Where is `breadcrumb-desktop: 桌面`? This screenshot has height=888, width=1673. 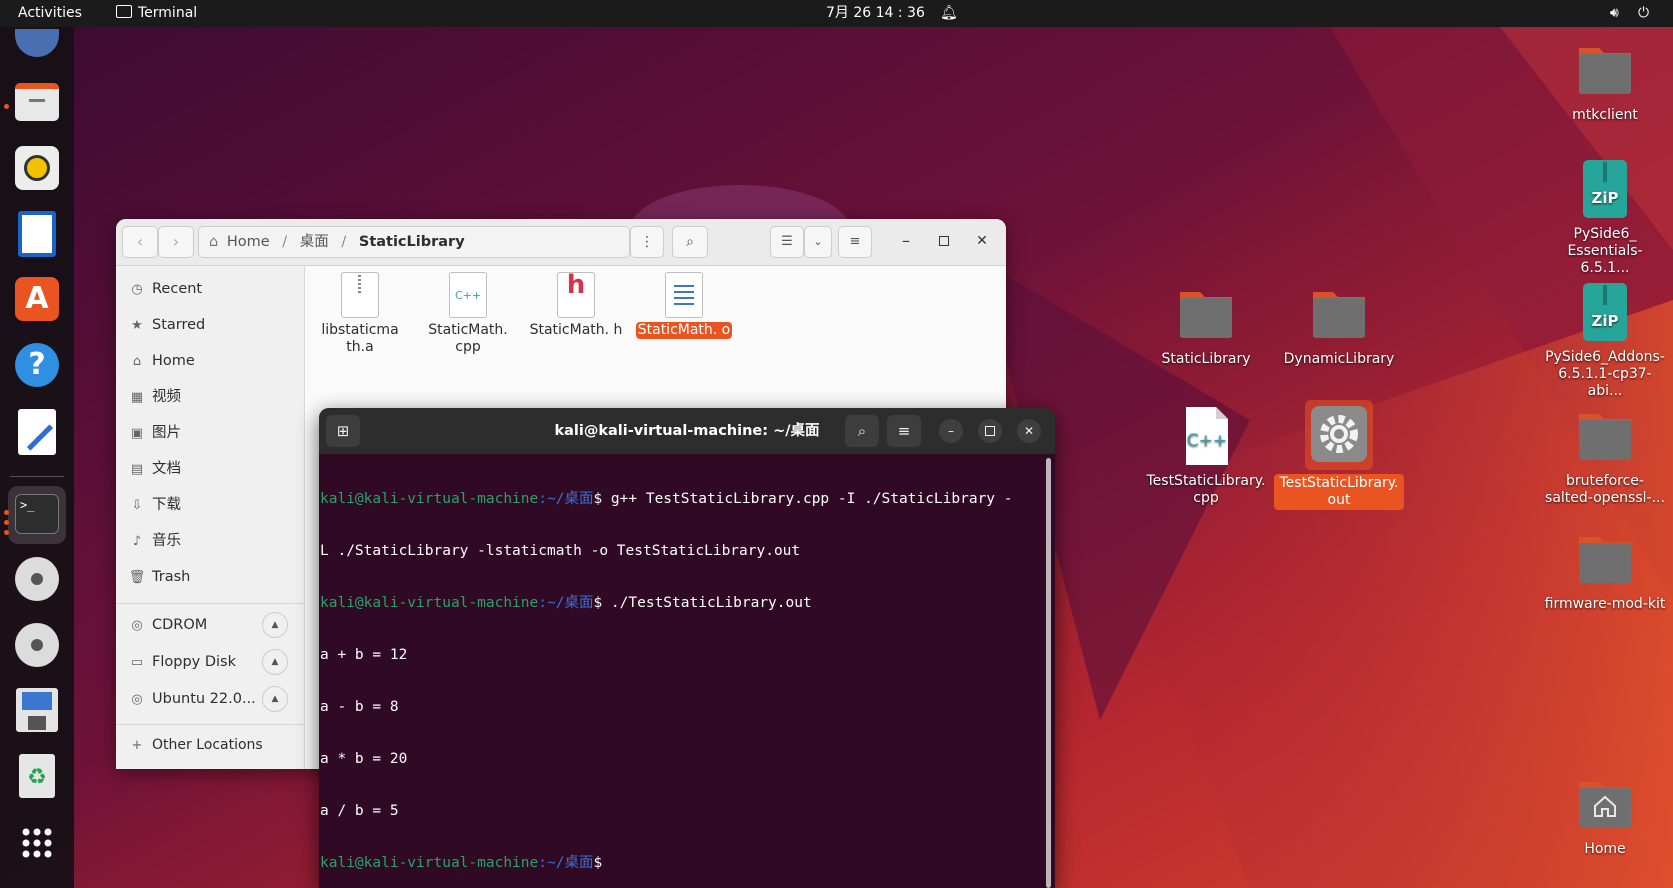 breadcrumb-desktop: 桌面 is located at coordinates (314, 242).